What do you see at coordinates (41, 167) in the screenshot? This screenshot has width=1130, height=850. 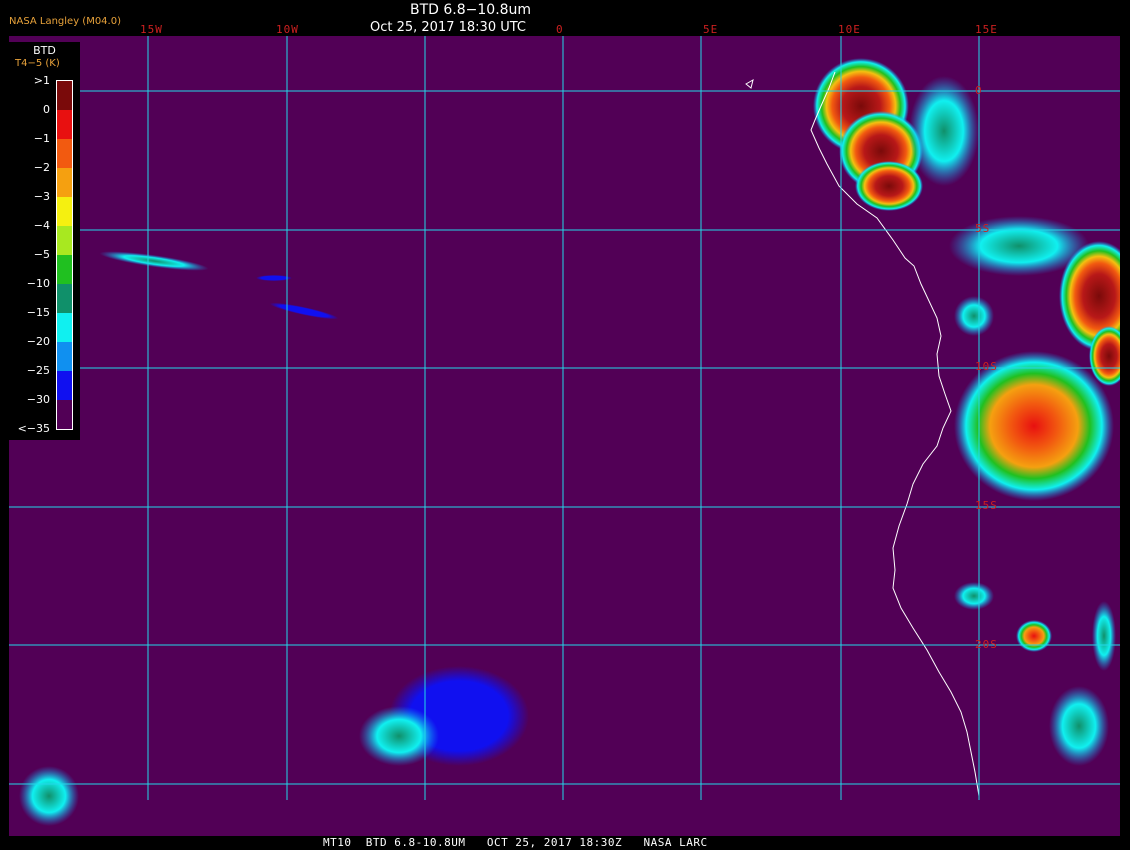 I see `legend-tick-label: −2` at bounding box center [41, 167].